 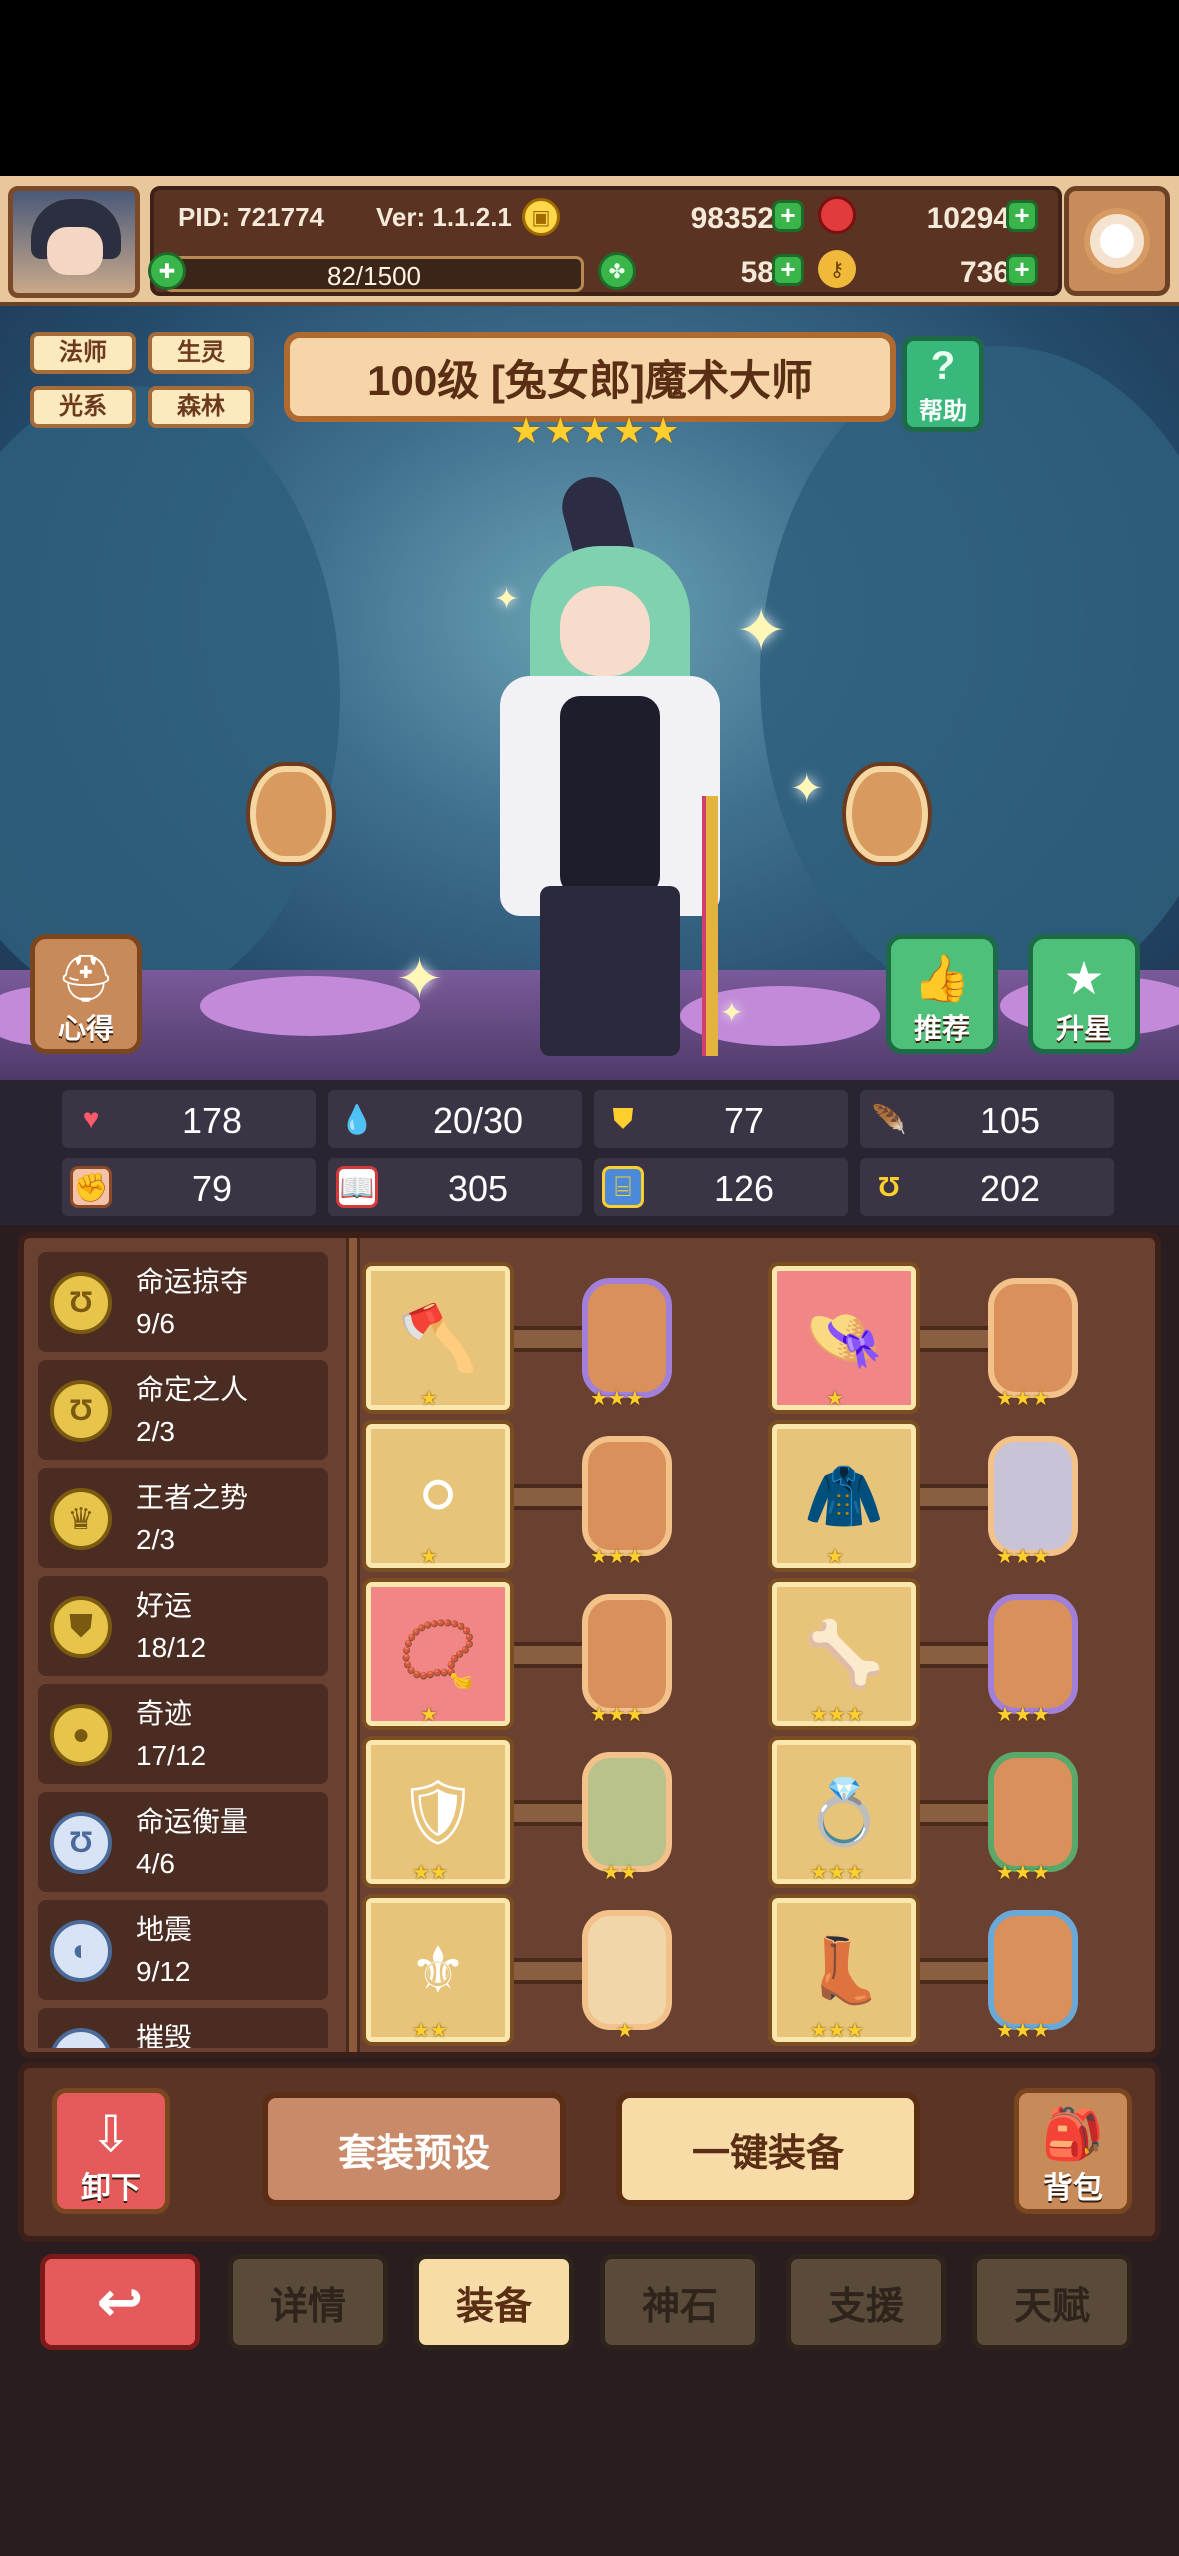 I want to click on tab-details: 详情, so click(x=308, y=2302).